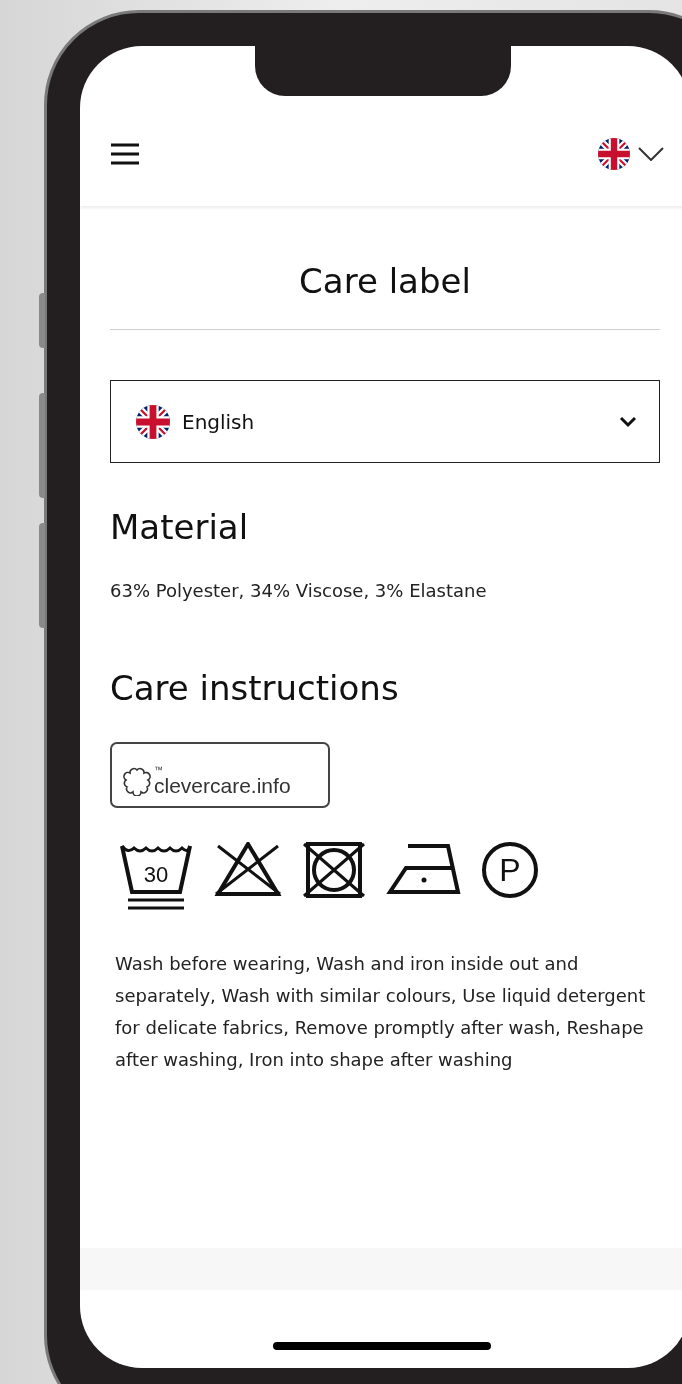 The width and height of the screenshot is (682, 1384). I want to click on dry-clean-icon: P, so click(510, 870).